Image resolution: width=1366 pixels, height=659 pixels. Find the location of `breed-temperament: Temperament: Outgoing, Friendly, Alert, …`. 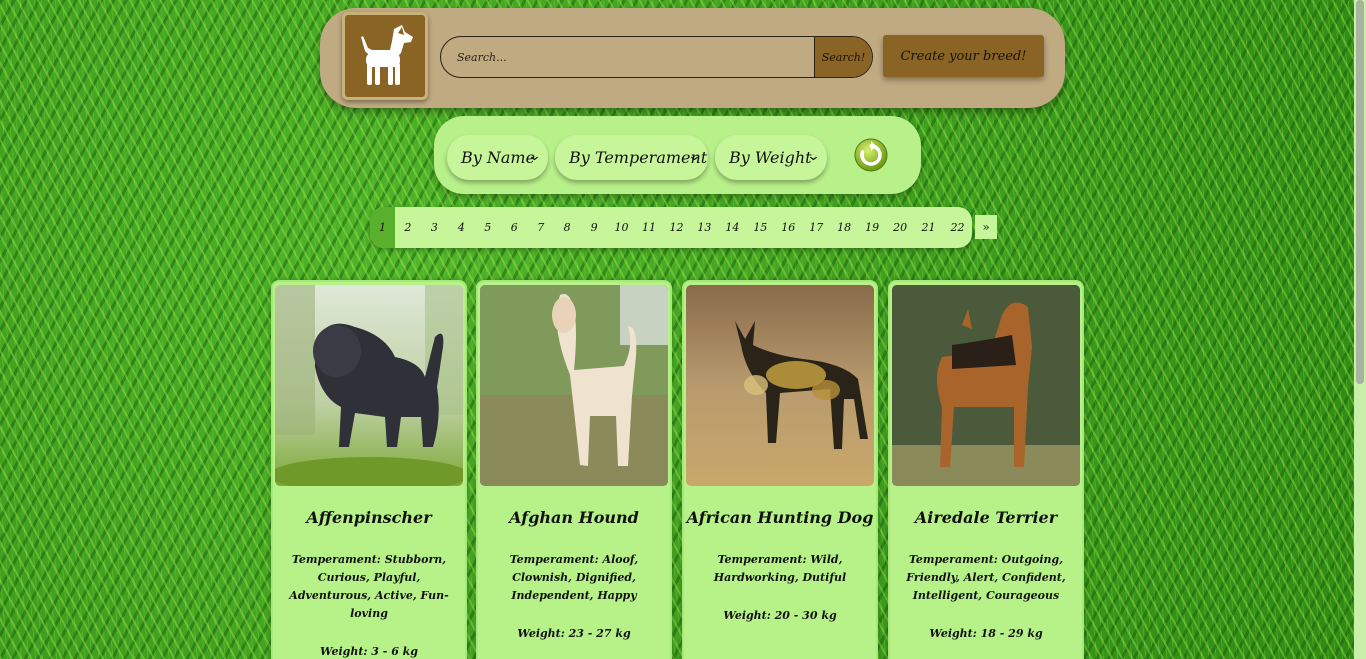

breed-temperament: Temperament: Outgoing, Friendly, Alert, … is located at coordinates (986, 577).